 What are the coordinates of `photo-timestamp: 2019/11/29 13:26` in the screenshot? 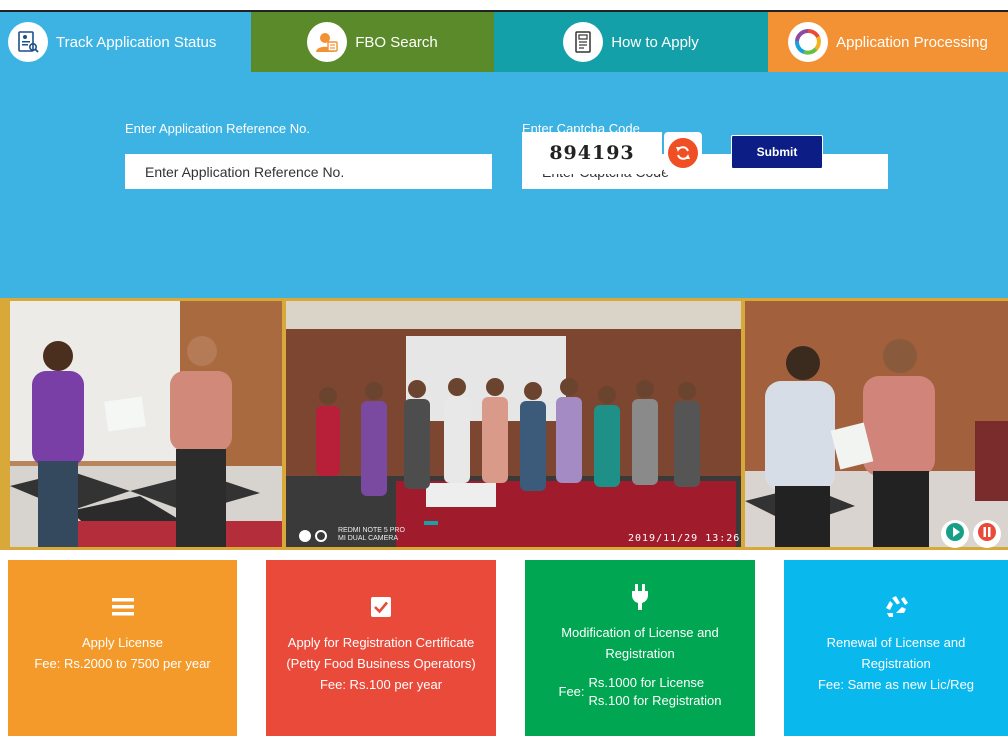 It's located at (684, 538).